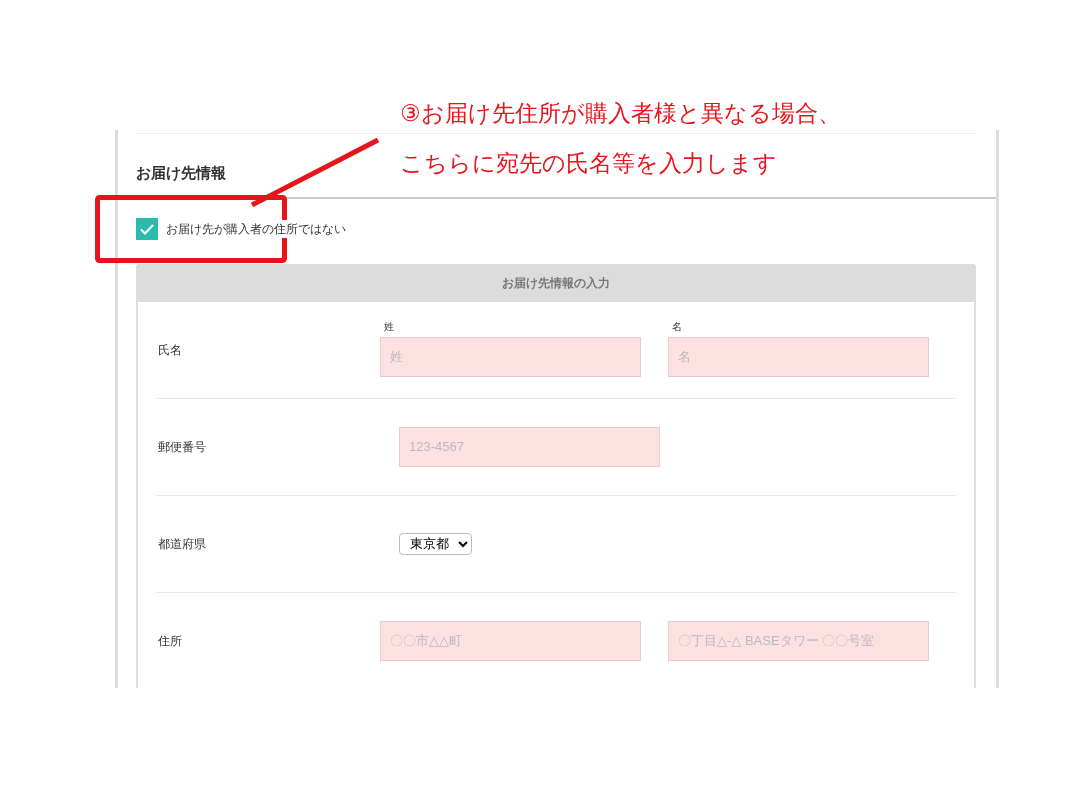 Image resolution: width=1080 pixels, height=800 pixels. I want to click on input-field: 123-4567, so click(529, 446).